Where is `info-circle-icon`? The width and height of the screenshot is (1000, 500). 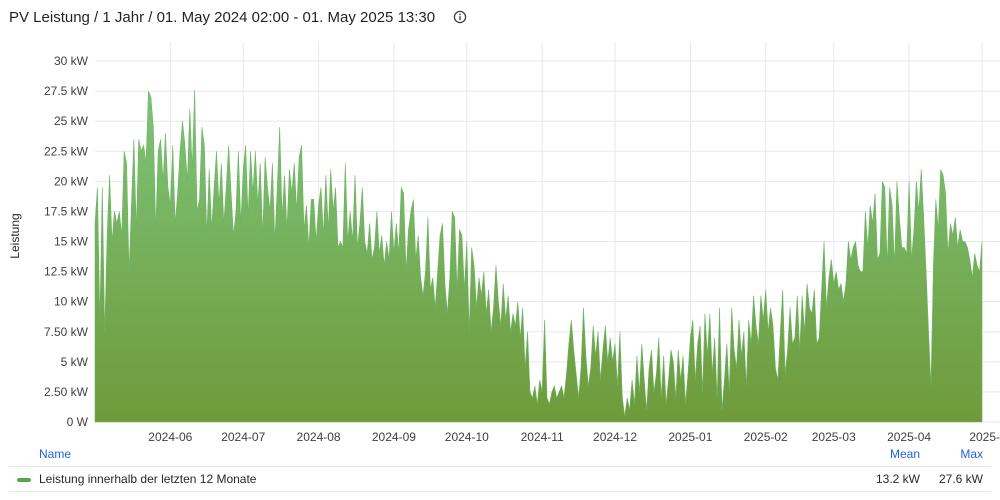 info-circle-icon is located at coordinates (460, 17).